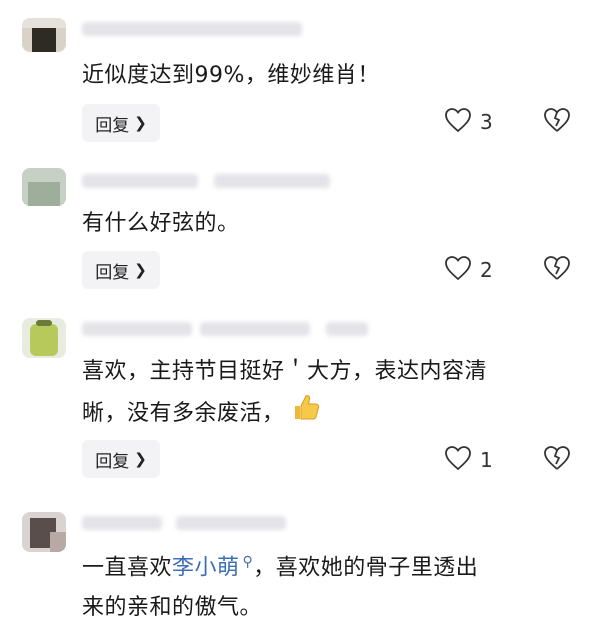 This screenshot has width=600, height=628. I want to click on comment-text: 喜欢，主持节目挺好＇大方，表达内容清 晰，没有多余废活，, so click(332, 394).